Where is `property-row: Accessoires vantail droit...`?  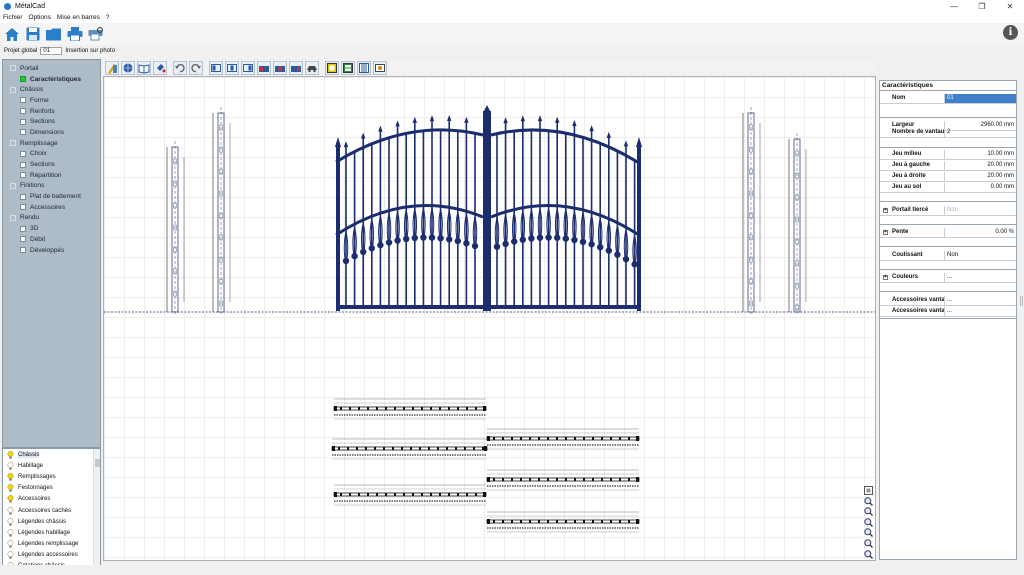
property-row: Accessoires vantail droit... is located at coordinates (948, 312).